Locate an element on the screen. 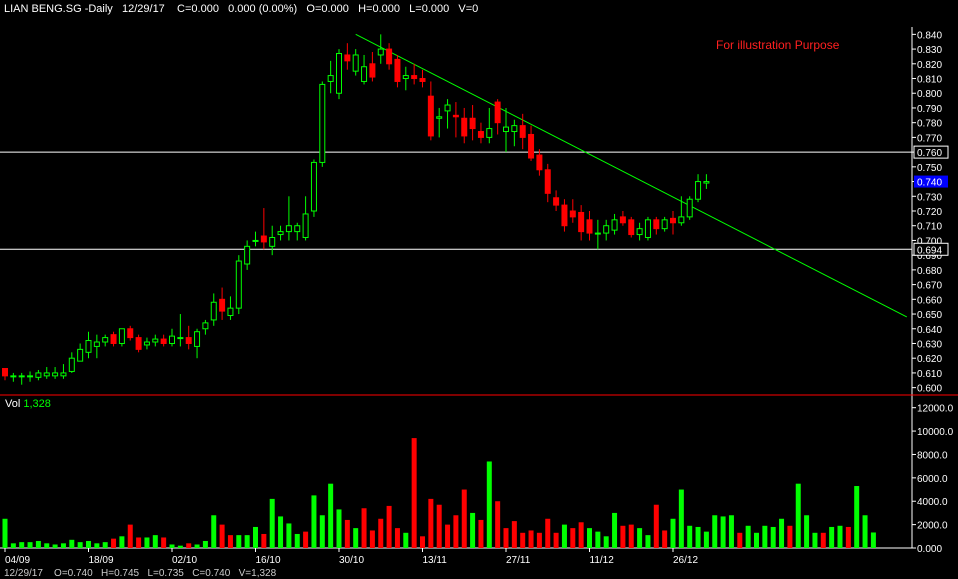  change-pct-value: 0.000 (0.00%) is located at coordinates (263, 9).